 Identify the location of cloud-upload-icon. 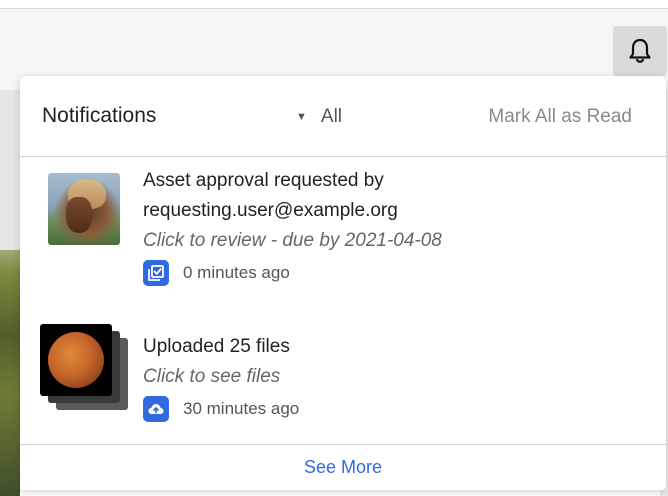
(156, 409).